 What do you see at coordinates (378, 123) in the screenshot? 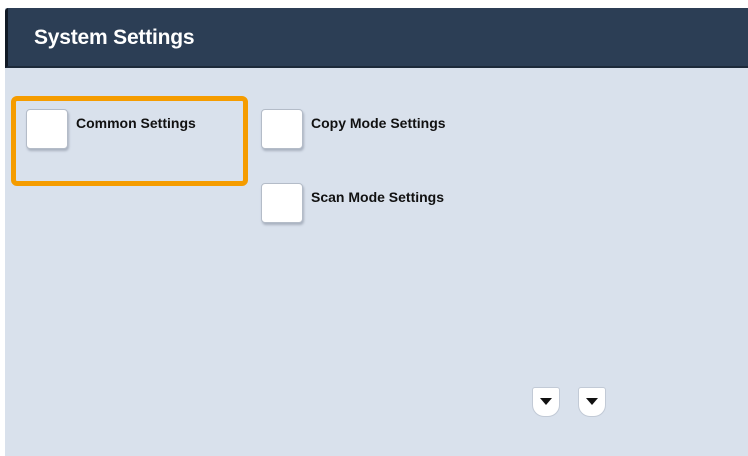
I see `copy-mode-settings-label: Copy Mode Settings` at bounding box center [378, 123].